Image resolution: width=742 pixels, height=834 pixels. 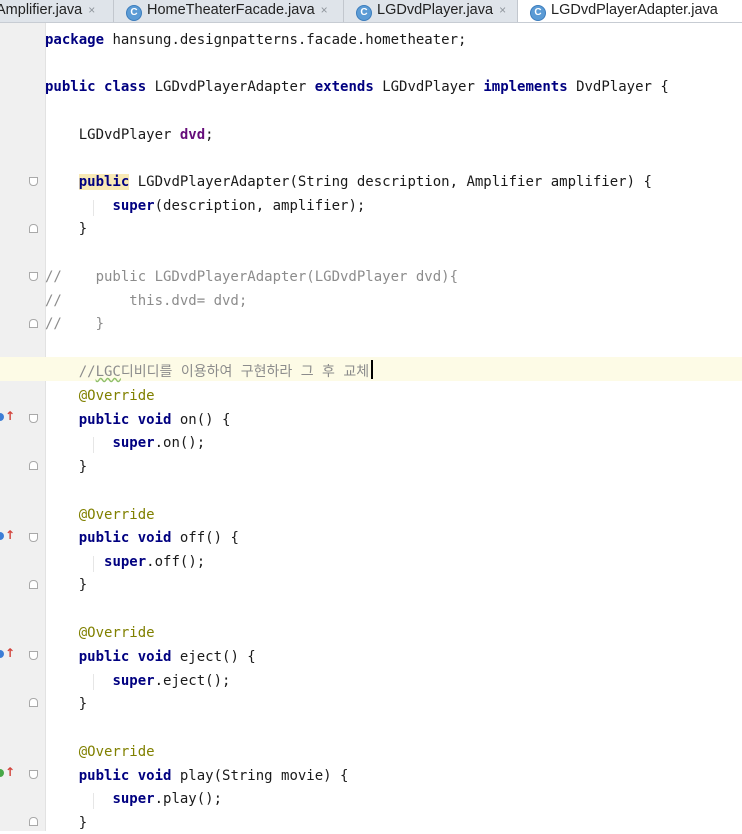 I want to click on code-line-call: super.eject();, so click(x=137, y=681).